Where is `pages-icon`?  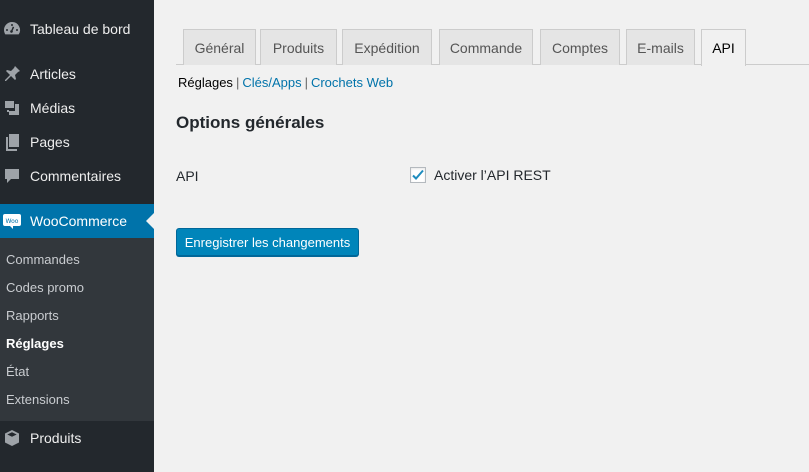 pages-icon is located at coordinates (12, 142).